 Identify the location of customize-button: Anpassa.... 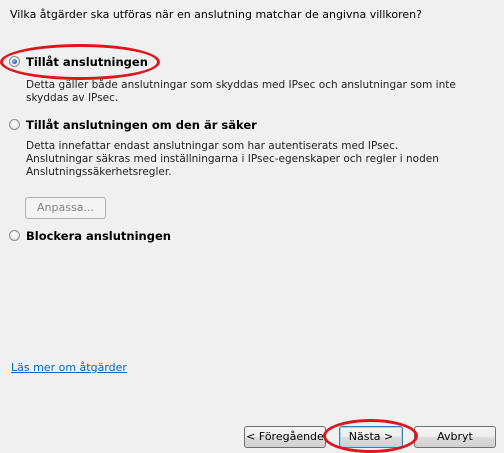
(65, 208).